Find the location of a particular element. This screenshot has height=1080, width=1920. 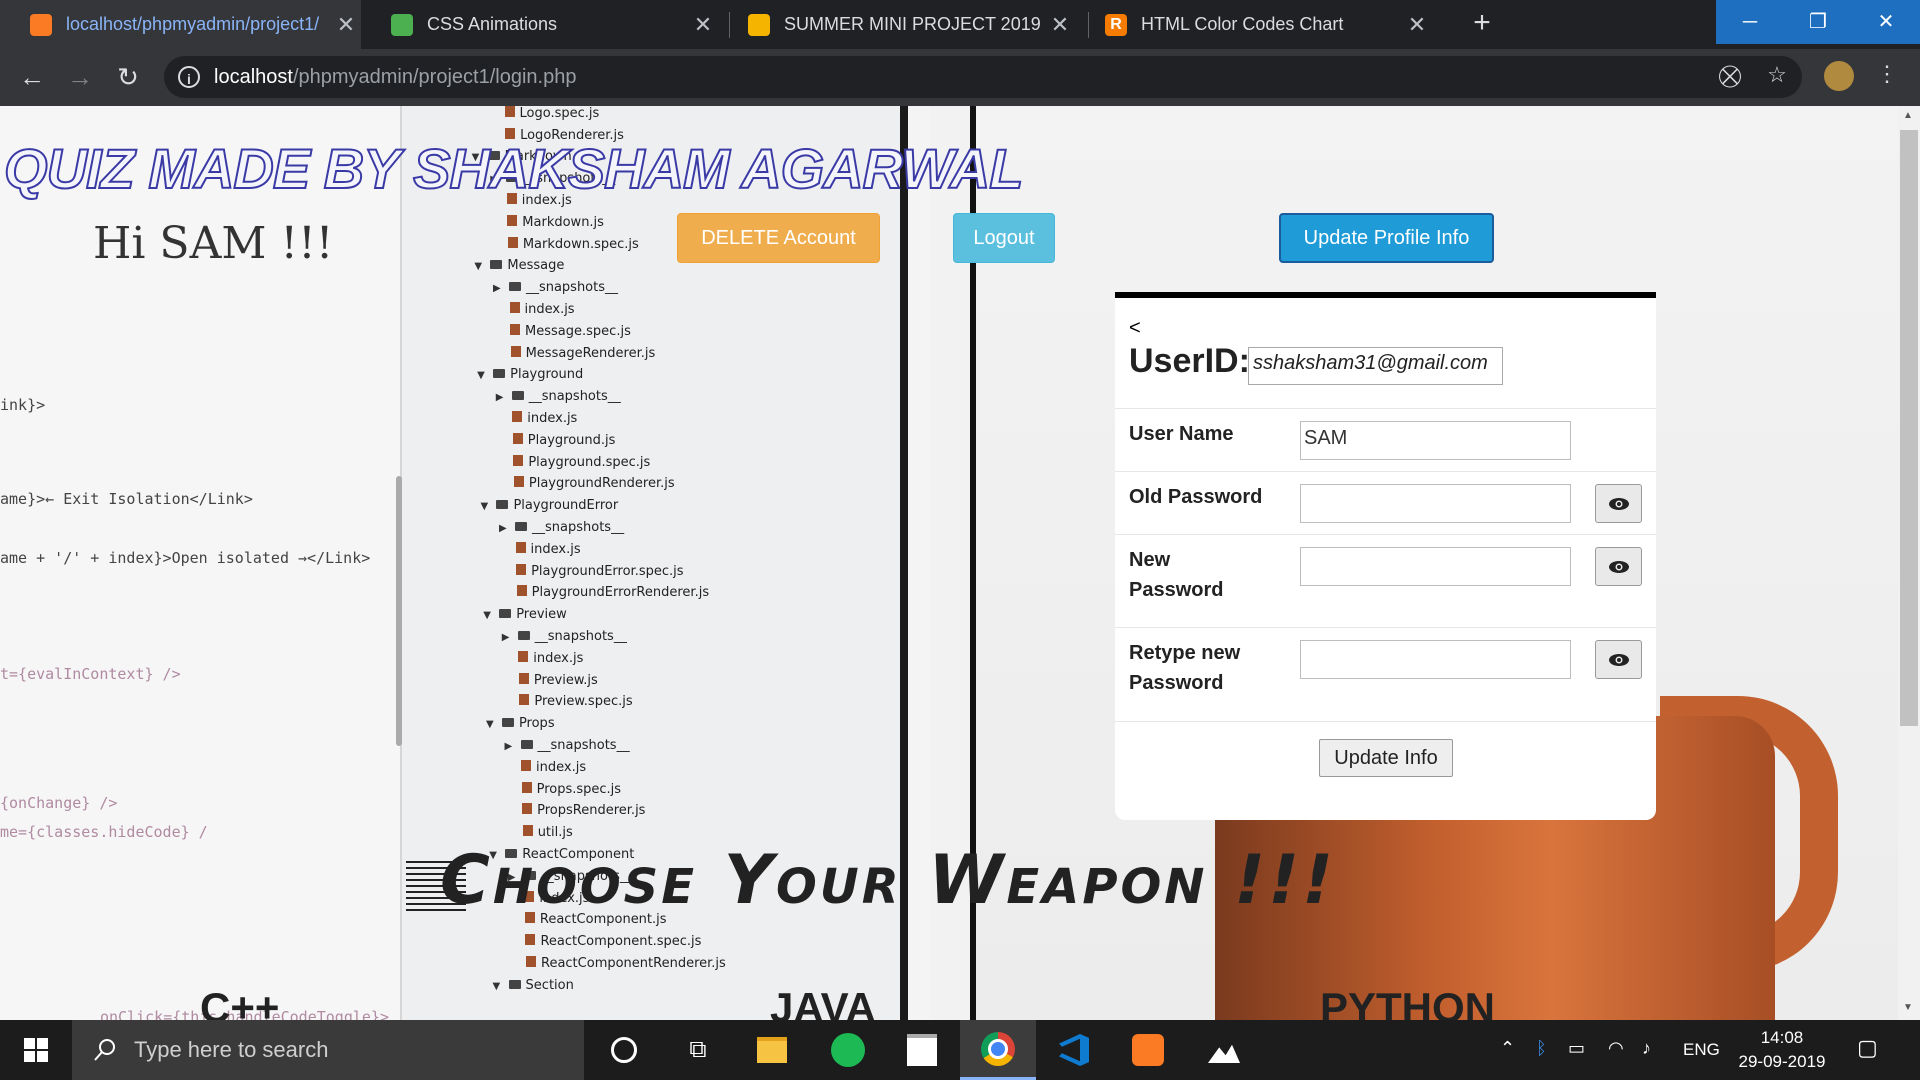

xampp-icon is located at coordinates (1148, 1050).